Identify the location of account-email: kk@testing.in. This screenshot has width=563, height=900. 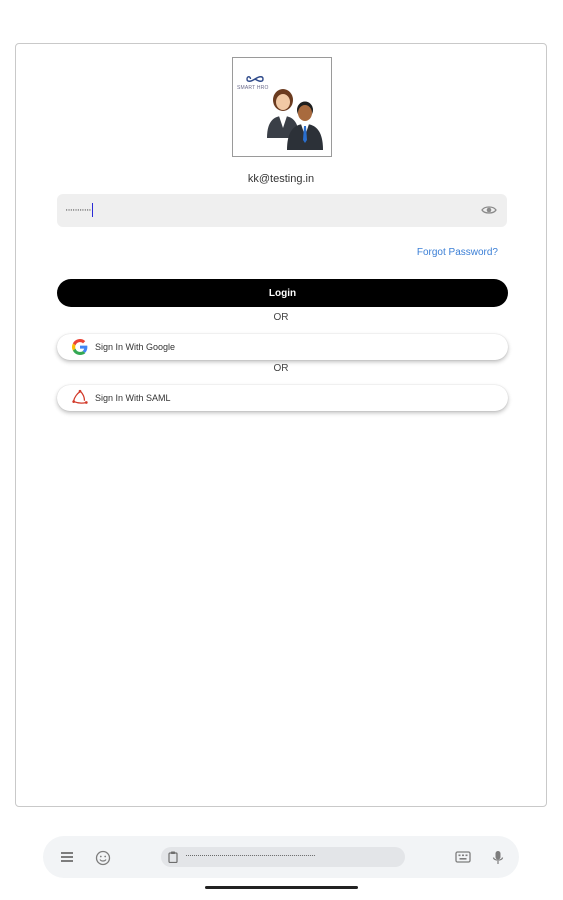
(281, 179).